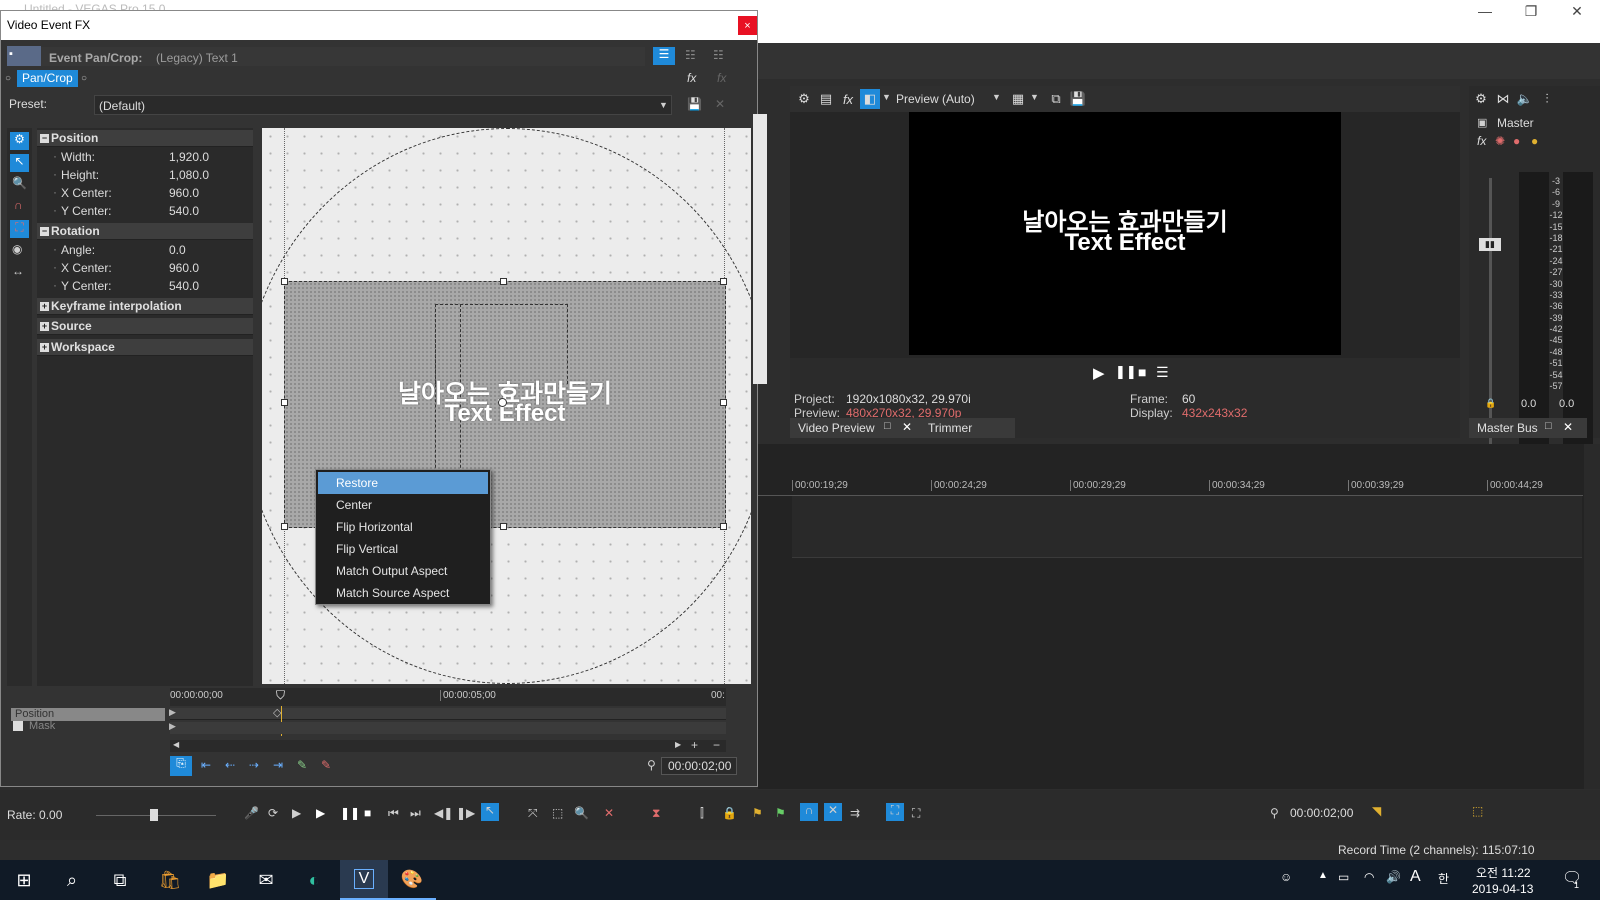 The height and width of the screenshot is (900, 1600). I want to click on keyframe-ruler: 00:00:00;00 00:00:05;00 00: ⛉, so click(448, 697).